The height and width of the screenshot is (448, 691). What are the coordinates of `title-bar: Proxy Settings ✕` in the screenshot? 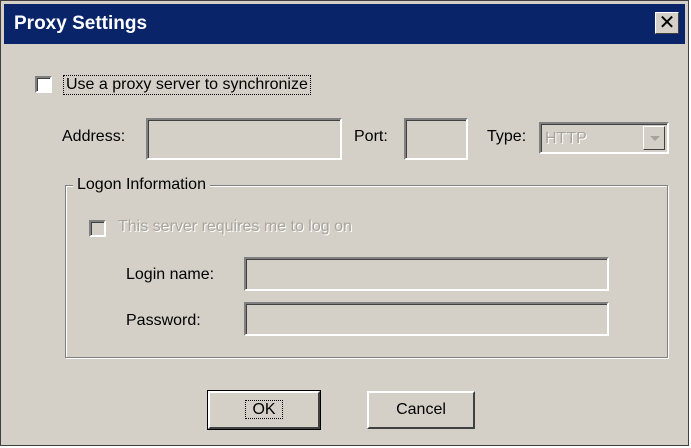 It's located at (344, 24).